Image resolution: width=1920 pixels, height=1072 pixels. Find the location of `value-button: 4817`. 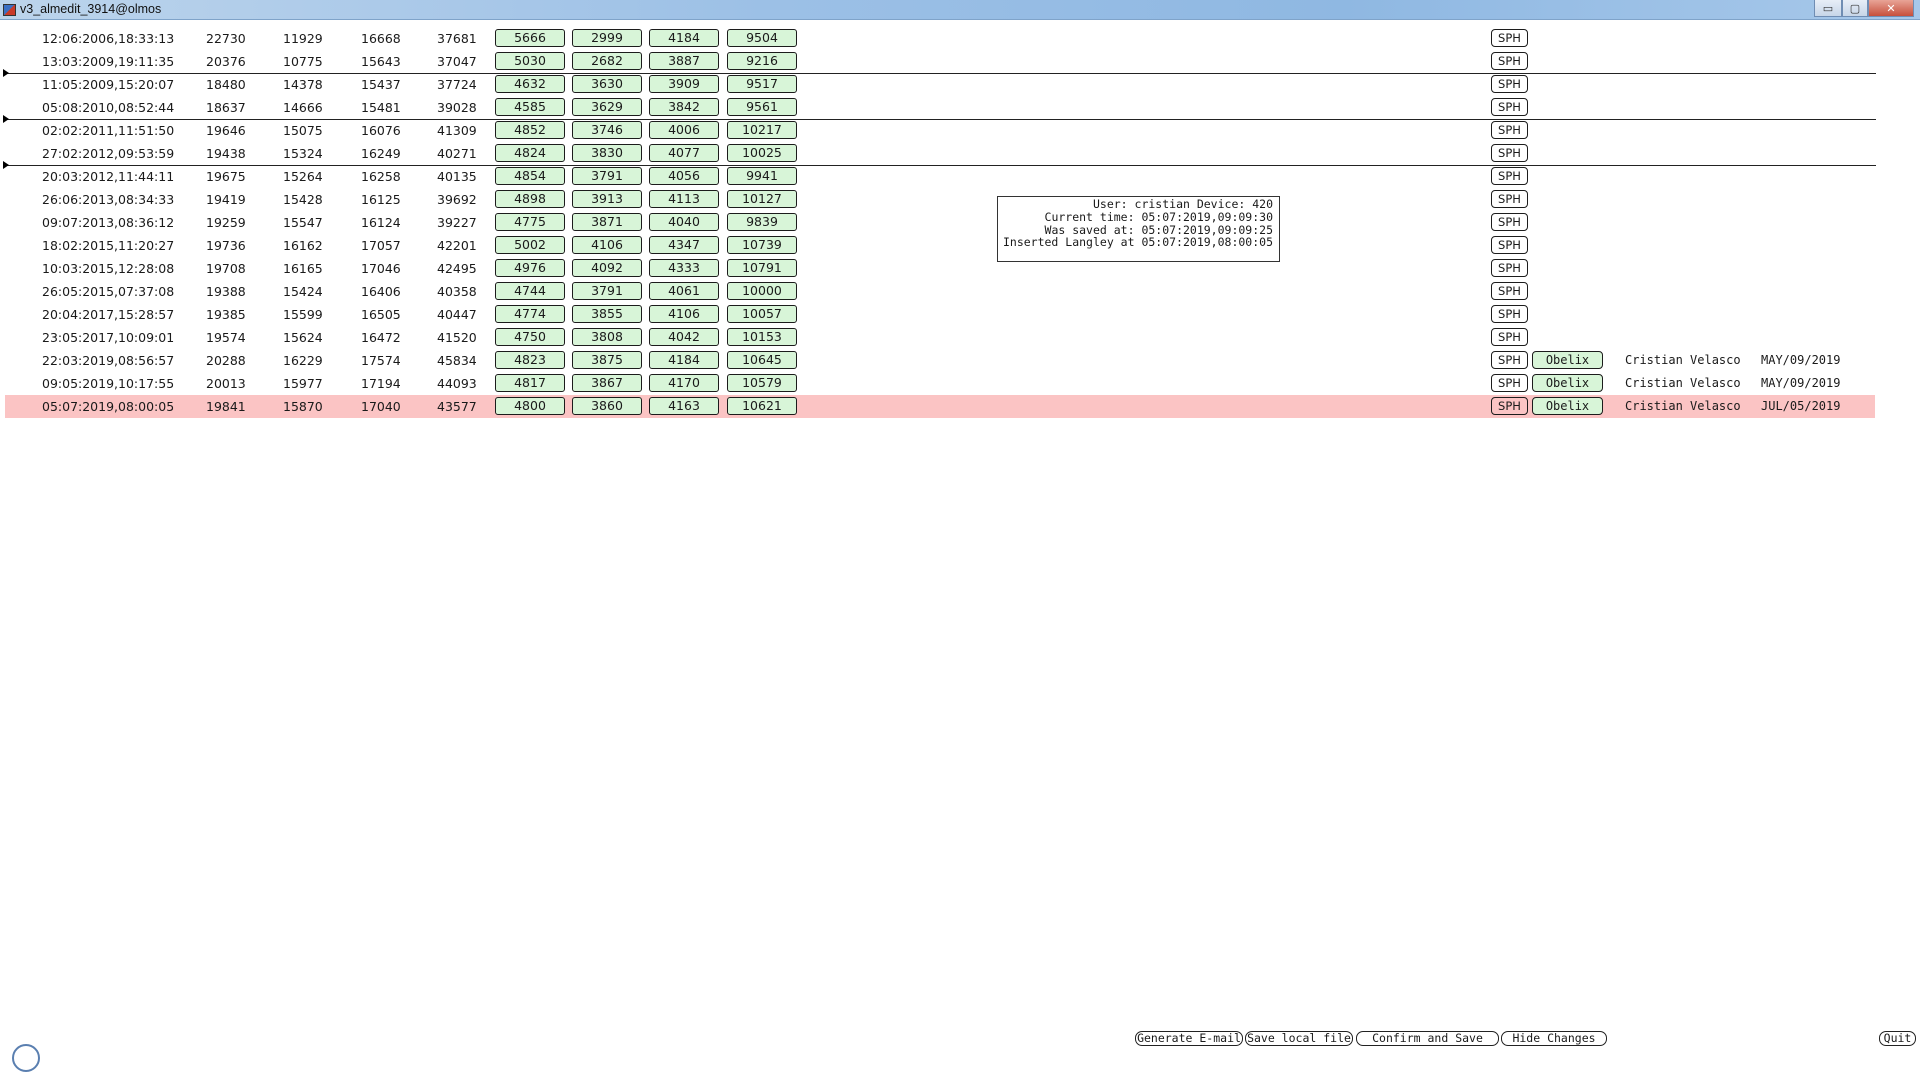

value-button: 4817 is located at coordinates (530, 383).